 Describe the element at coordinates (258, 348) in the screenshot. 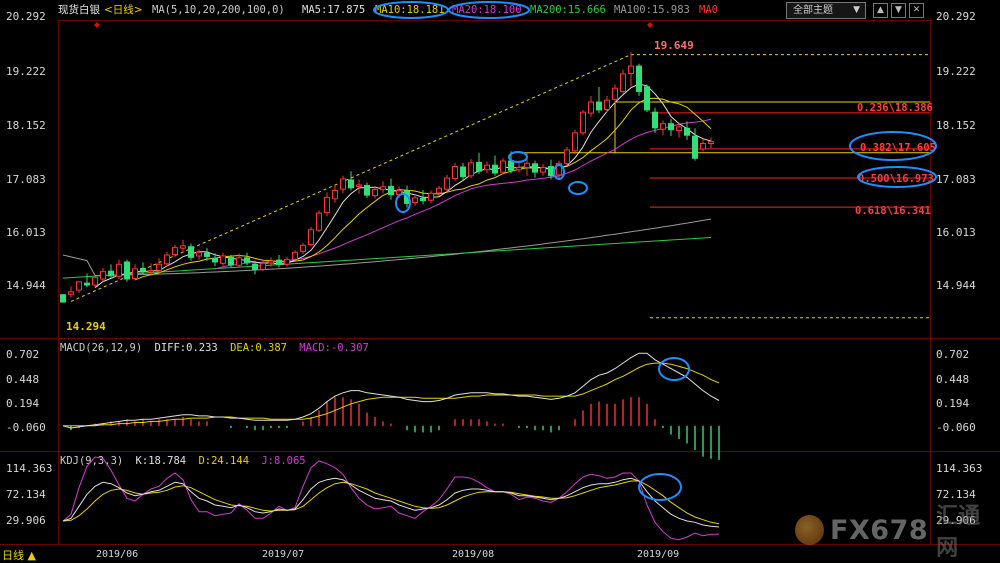

I see `macd-dea: DEA:0.387` at that location.